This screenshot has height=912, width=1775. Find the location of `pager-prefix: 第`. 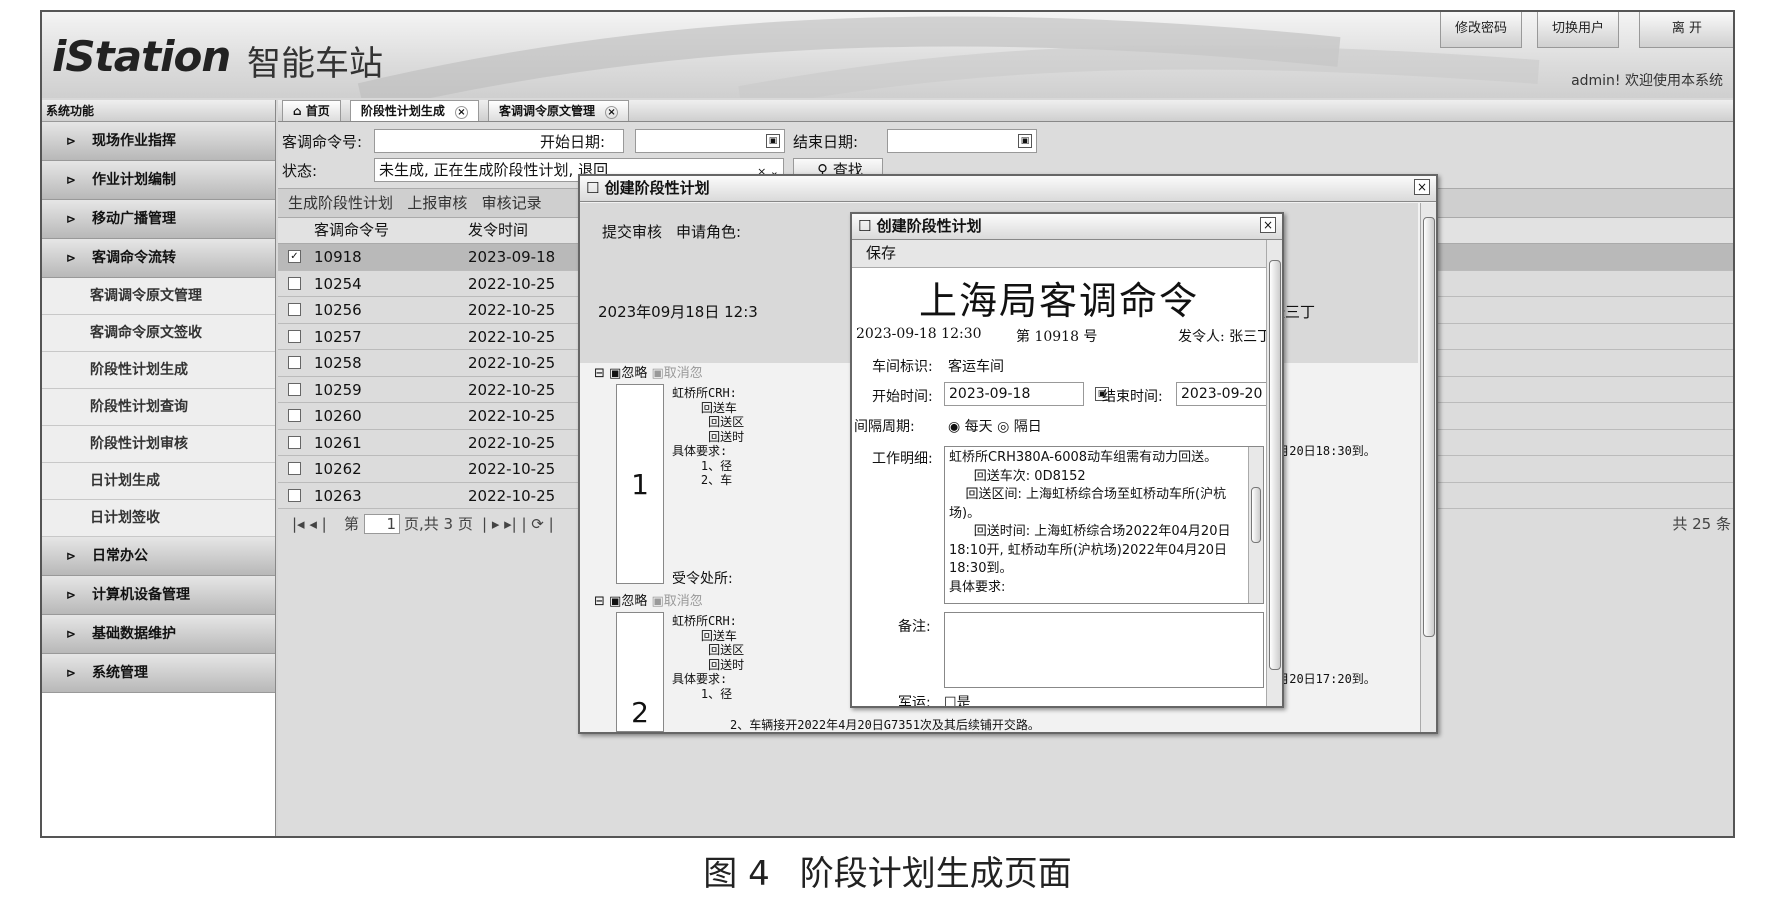

pager-prefix: 第 is located at coordinates (352, 524).